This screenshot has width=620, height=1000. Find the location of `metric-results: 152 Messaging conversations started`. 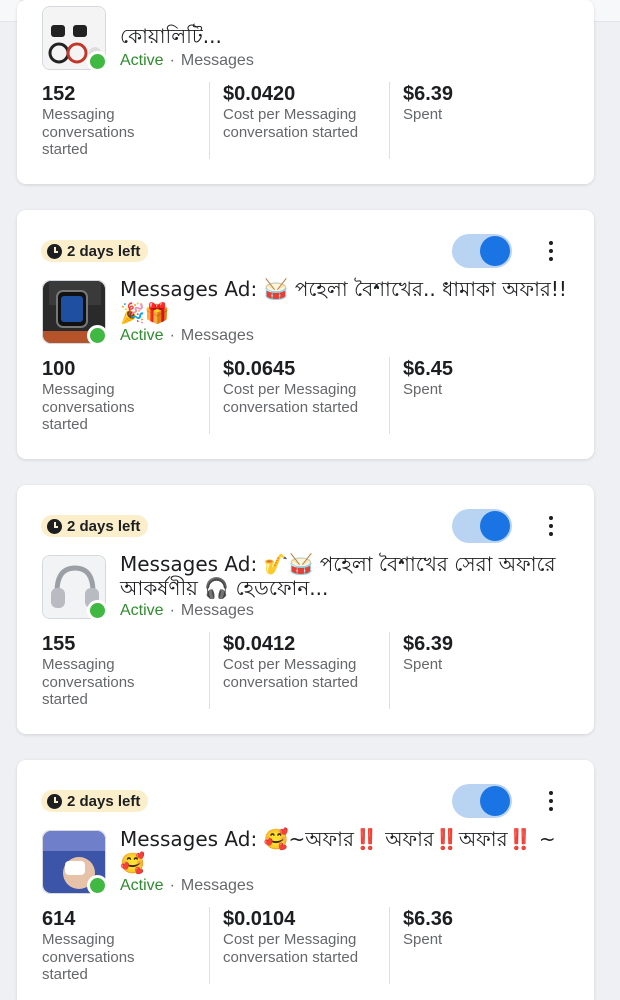

metric-results: 152 Messaging conversations started is located at coordinates (125, 120).